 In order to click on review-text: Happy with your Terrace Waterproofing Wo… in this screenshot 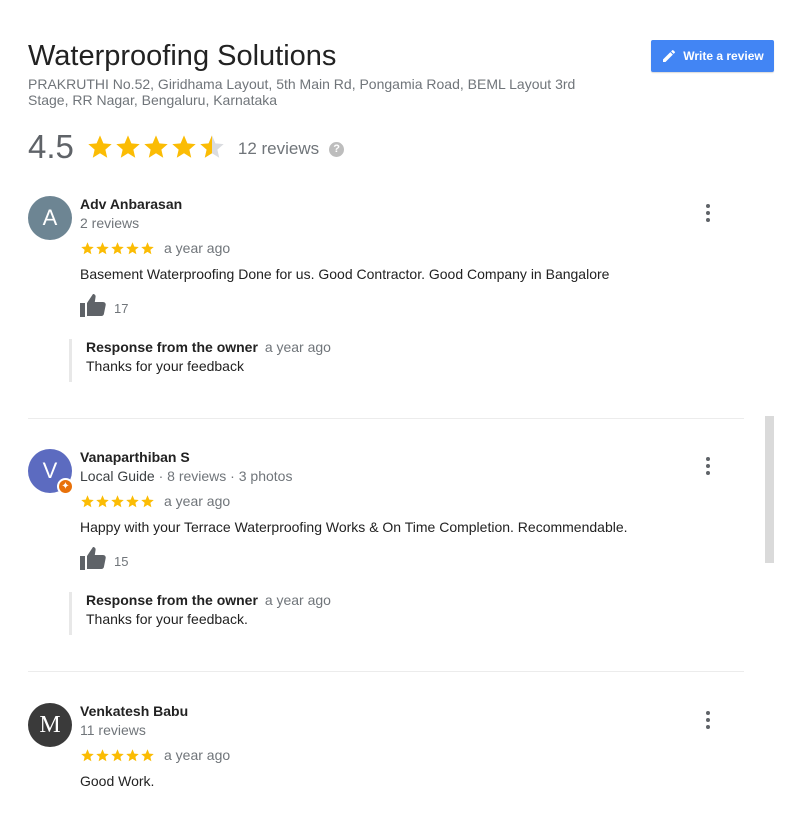, I will do `click(354, 527)`.